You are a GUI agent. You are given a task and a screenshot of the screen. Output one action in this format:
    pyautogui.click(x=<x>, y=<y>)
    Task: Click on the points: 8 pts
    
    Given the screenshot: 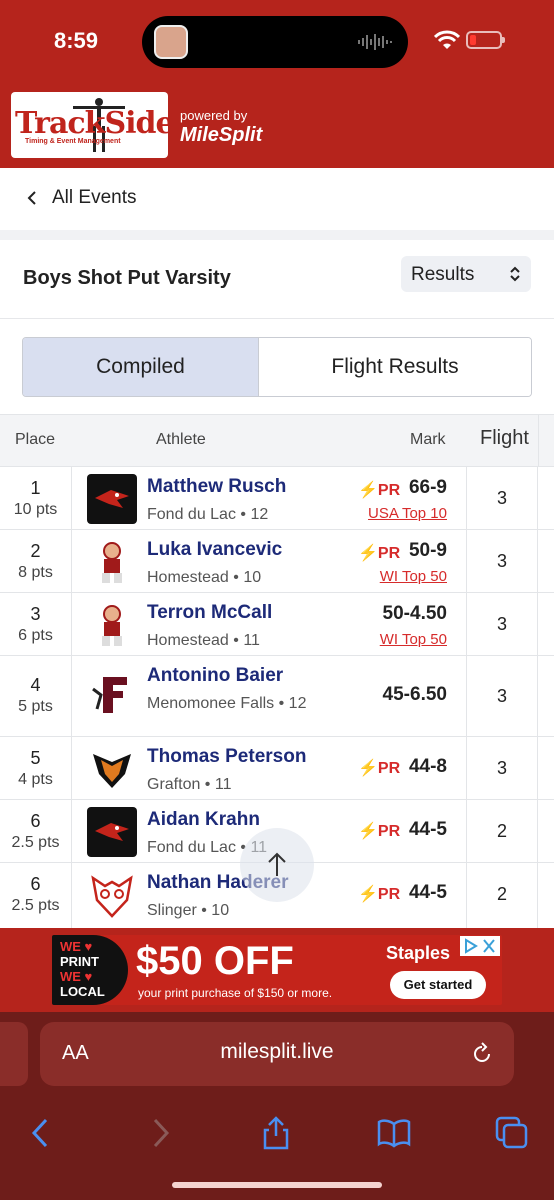 What is the action you would take?
    pyautogui.click(x=35, y=572)
    